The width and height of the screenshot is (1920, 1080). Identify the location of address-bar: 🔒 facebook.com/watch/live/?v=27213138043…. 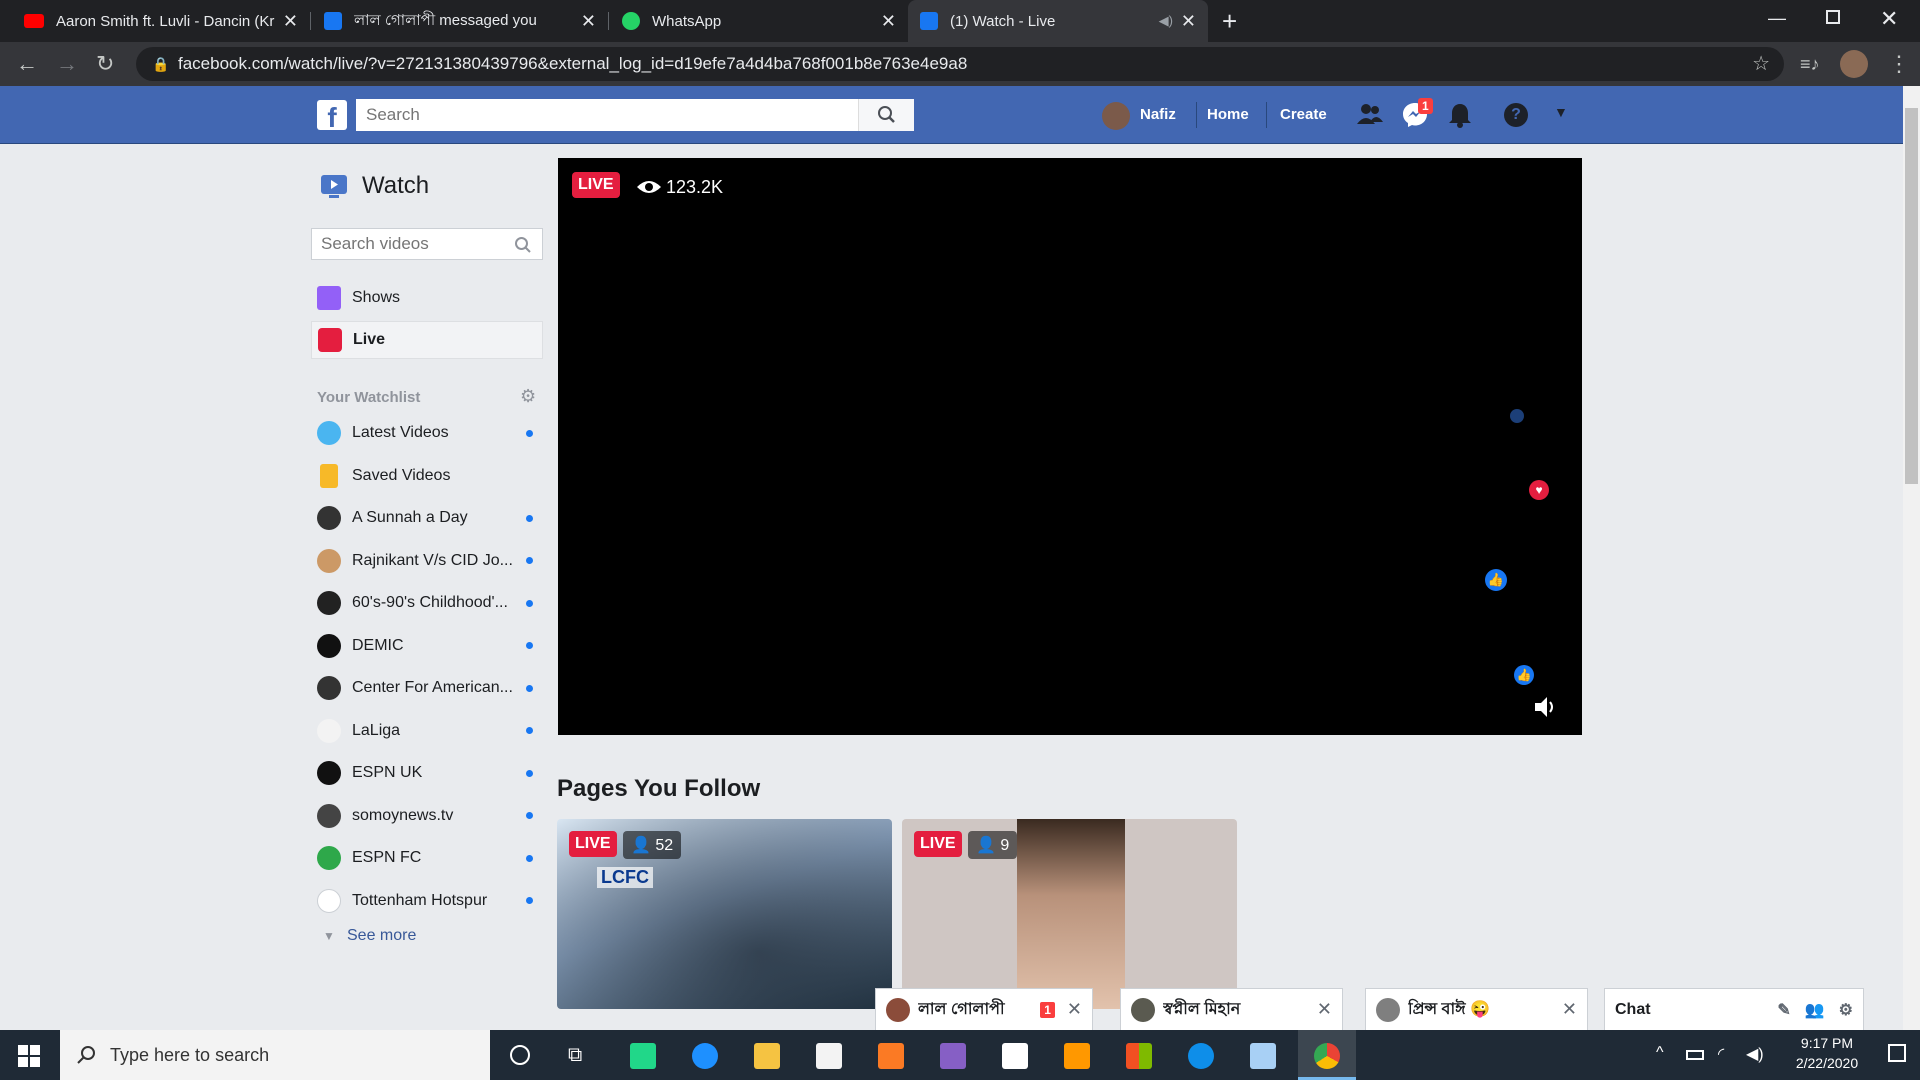
(960, 64).